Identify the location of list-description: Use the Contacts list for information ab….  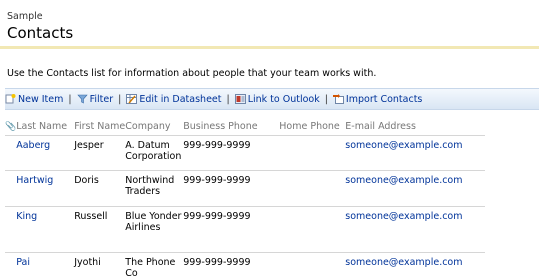
(191, 73).